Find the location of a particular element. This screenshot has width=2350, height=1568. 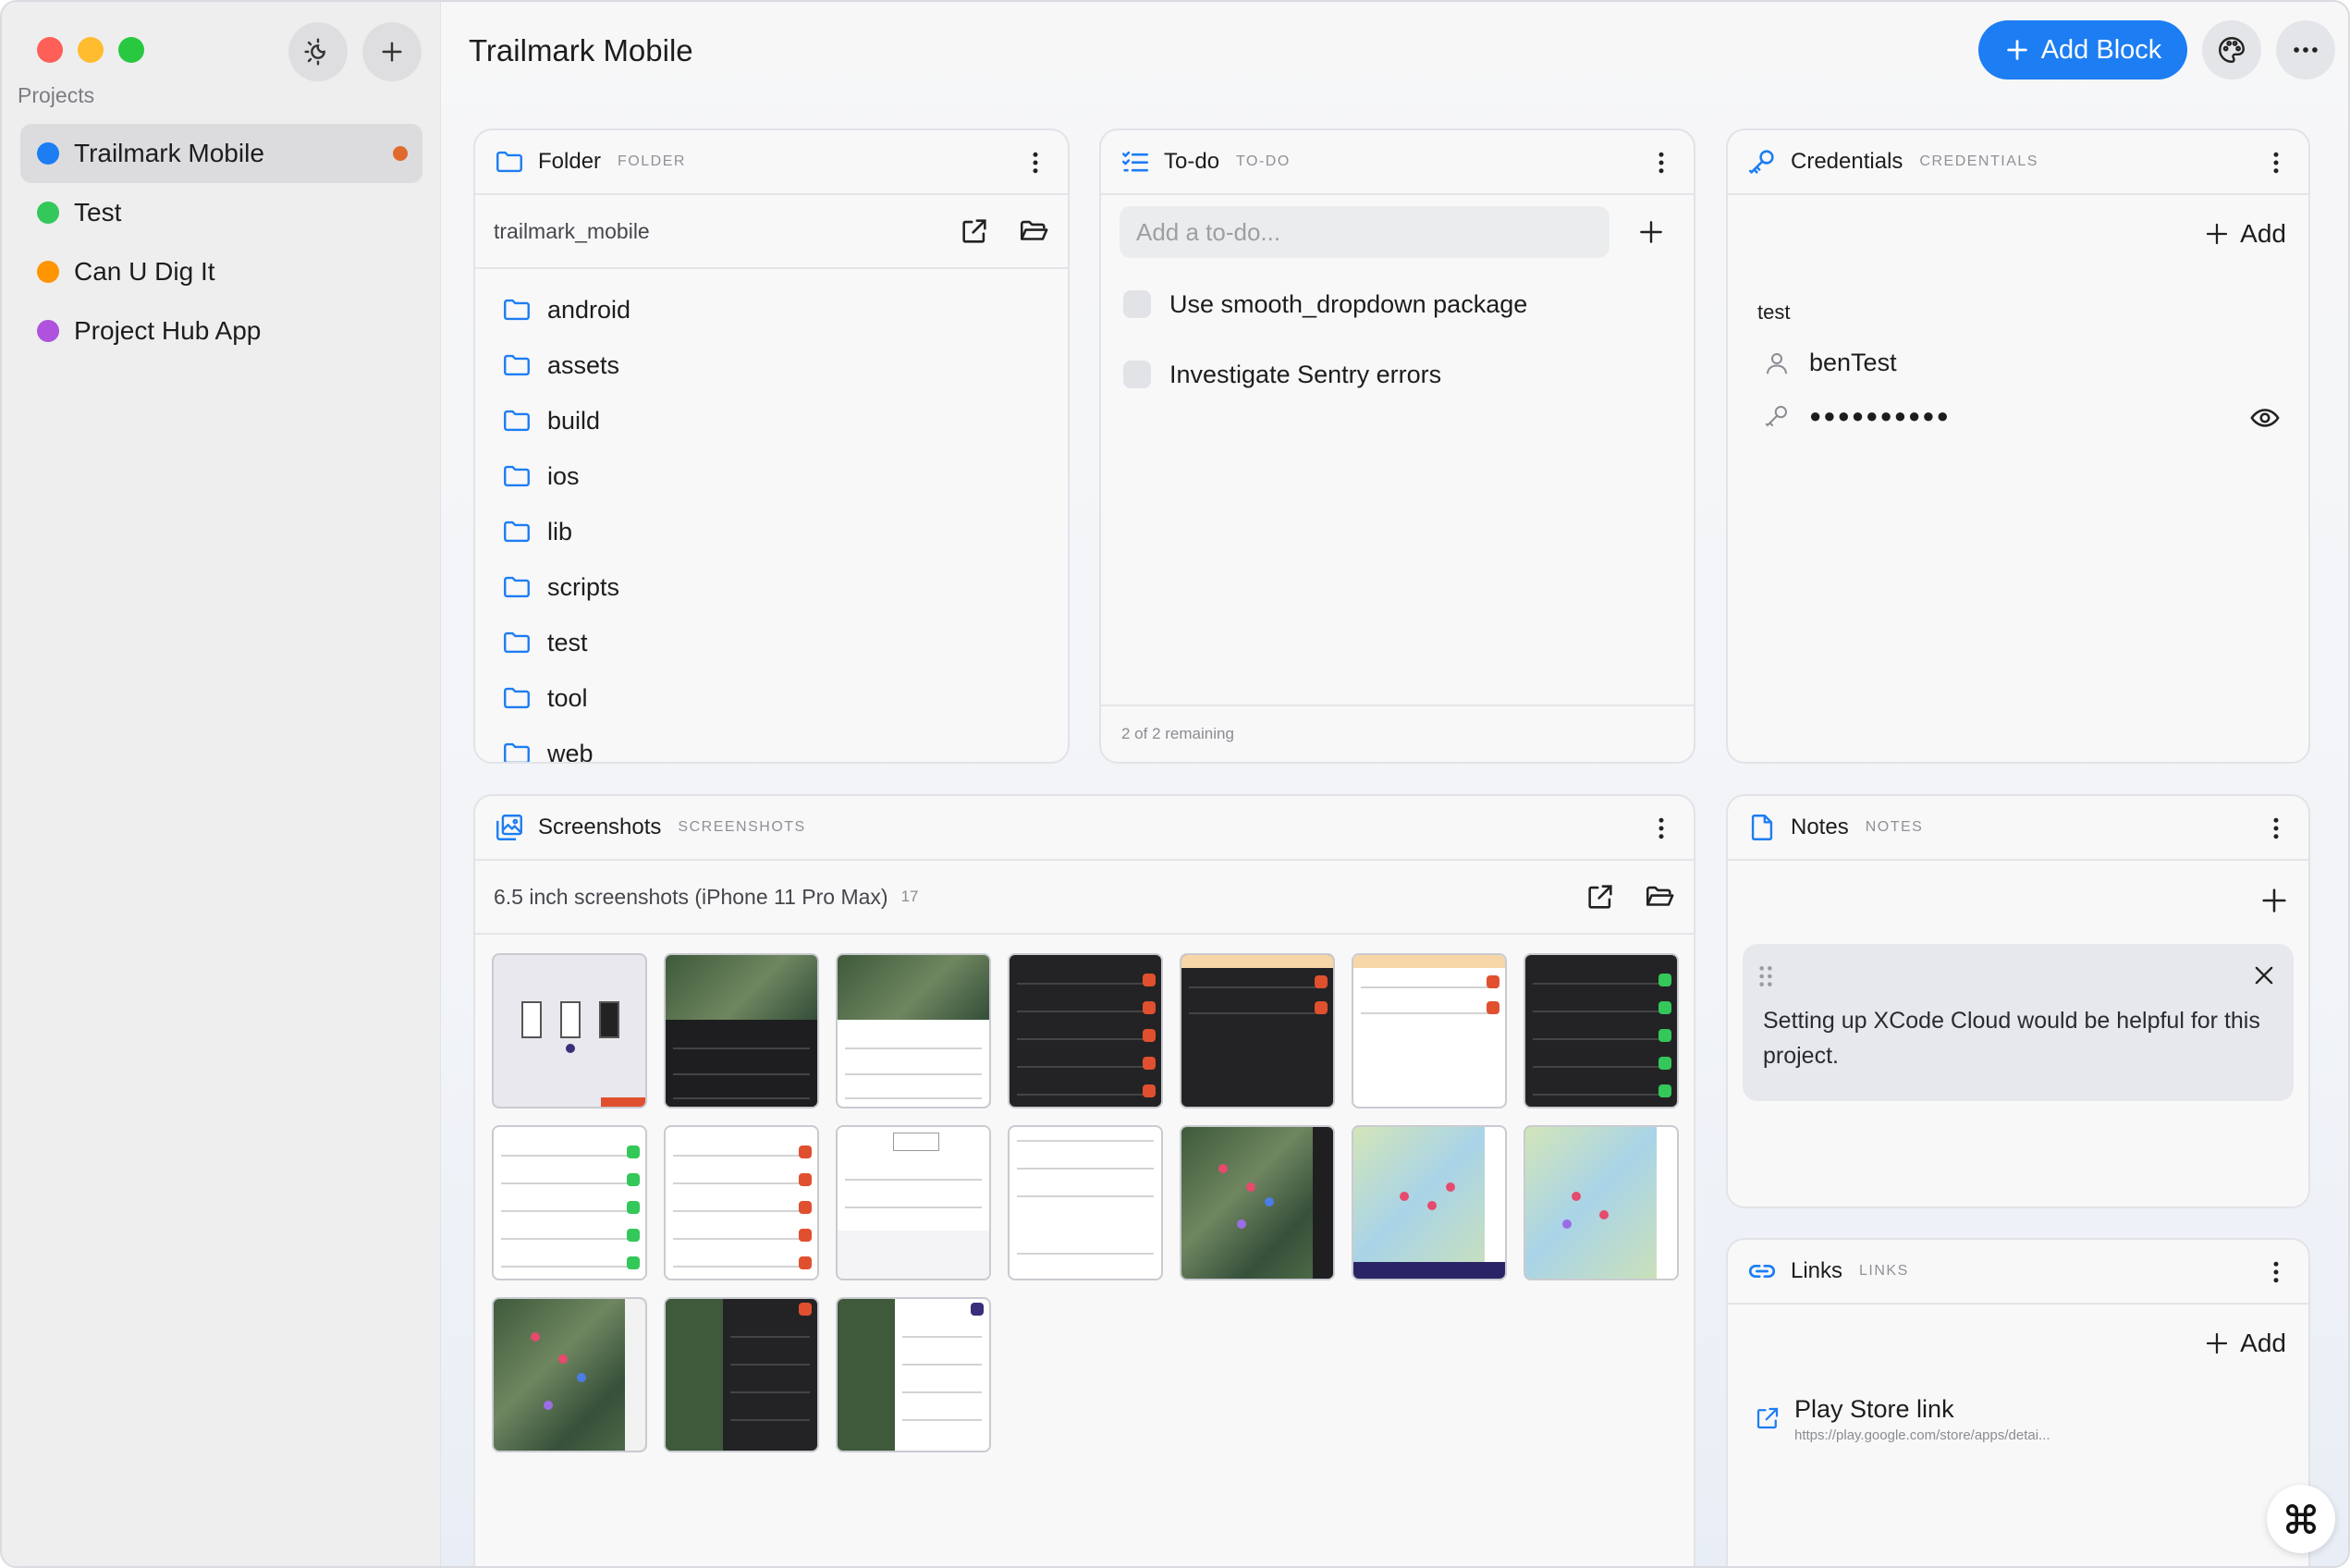

folder-item-name: build is located at coordinates (574, 421).